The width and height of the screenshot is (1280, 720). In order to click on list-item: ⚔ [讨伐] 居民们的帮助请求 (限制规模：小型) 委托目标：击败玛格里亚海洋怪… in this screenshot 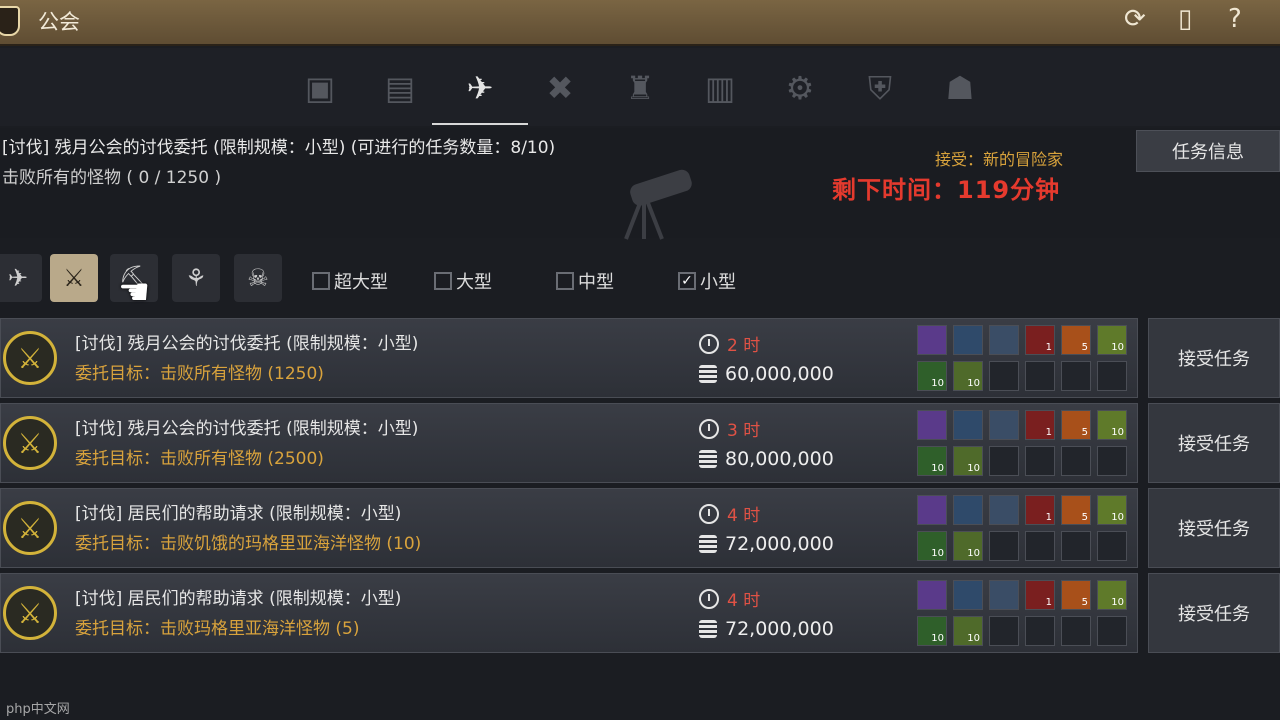, I will do `click(640, 613)`.